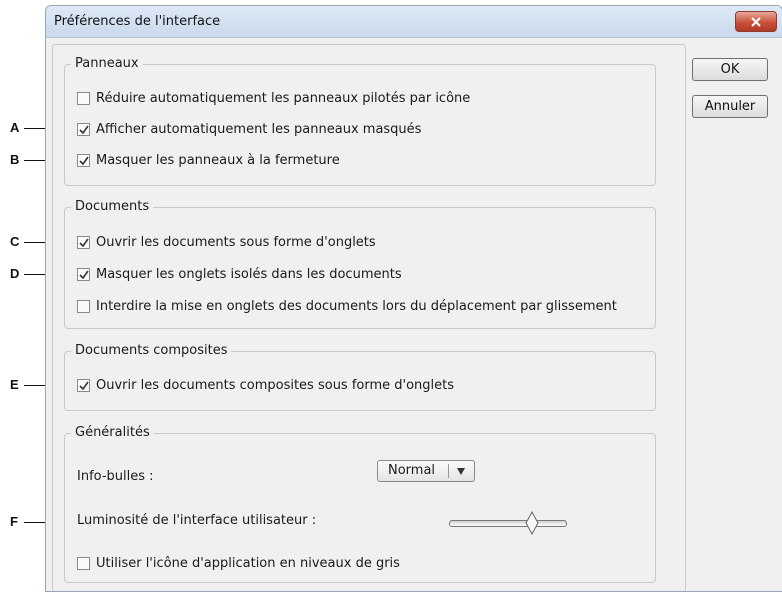  What do you see at coordinates (14, 384) in the screenshot?
I see `callout-e: E` at bounding box center [14, 384].